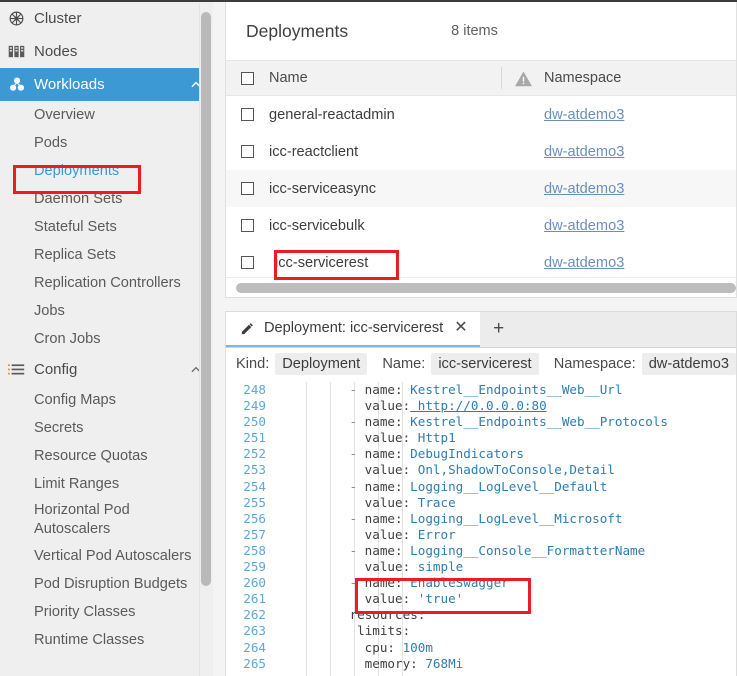  I want to click on yaml-value: http://0.0.0.0:80, so click(478, 405).